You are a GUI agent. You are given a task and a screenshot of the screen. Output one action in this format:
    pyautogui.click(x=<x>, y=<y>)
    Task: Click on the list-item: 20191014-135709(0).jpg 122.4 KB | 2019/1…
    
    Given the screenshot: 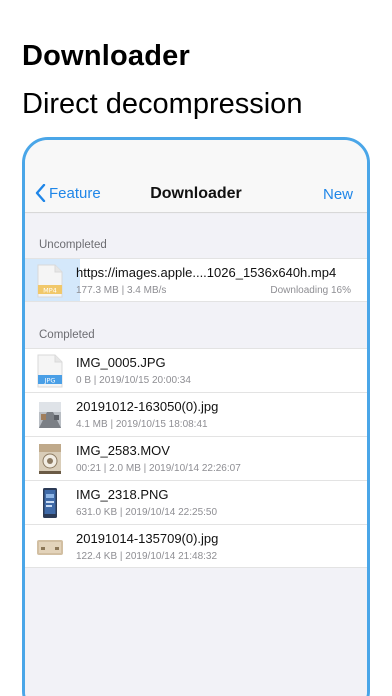 What is the action you would take?
    pyautogui.click(x=196, y=546)
    